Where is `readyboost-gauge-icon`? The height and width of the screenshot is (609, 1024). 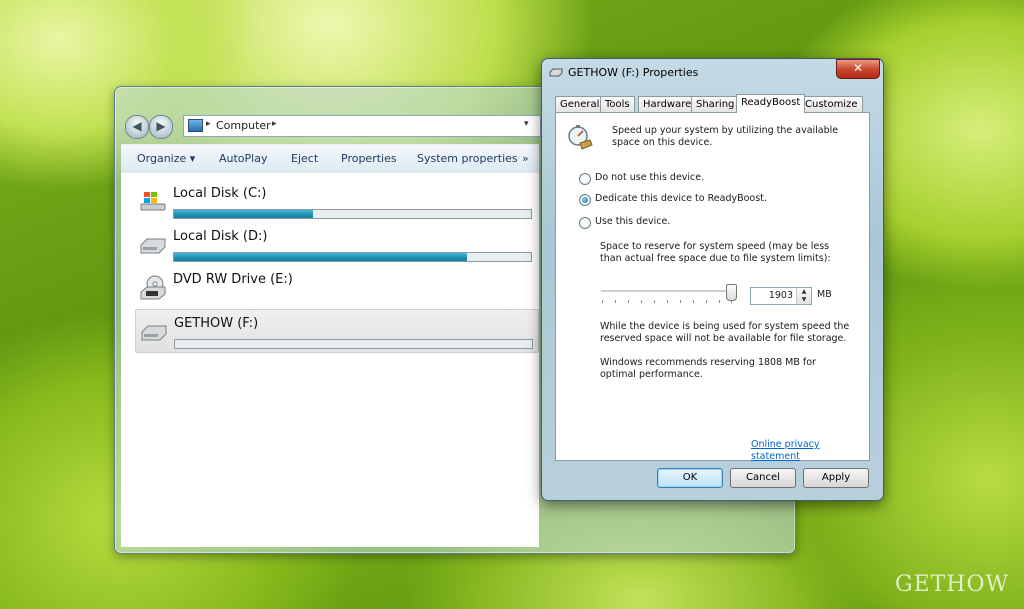
readyboost-gauge-icon is located at coordinates (580, 137).